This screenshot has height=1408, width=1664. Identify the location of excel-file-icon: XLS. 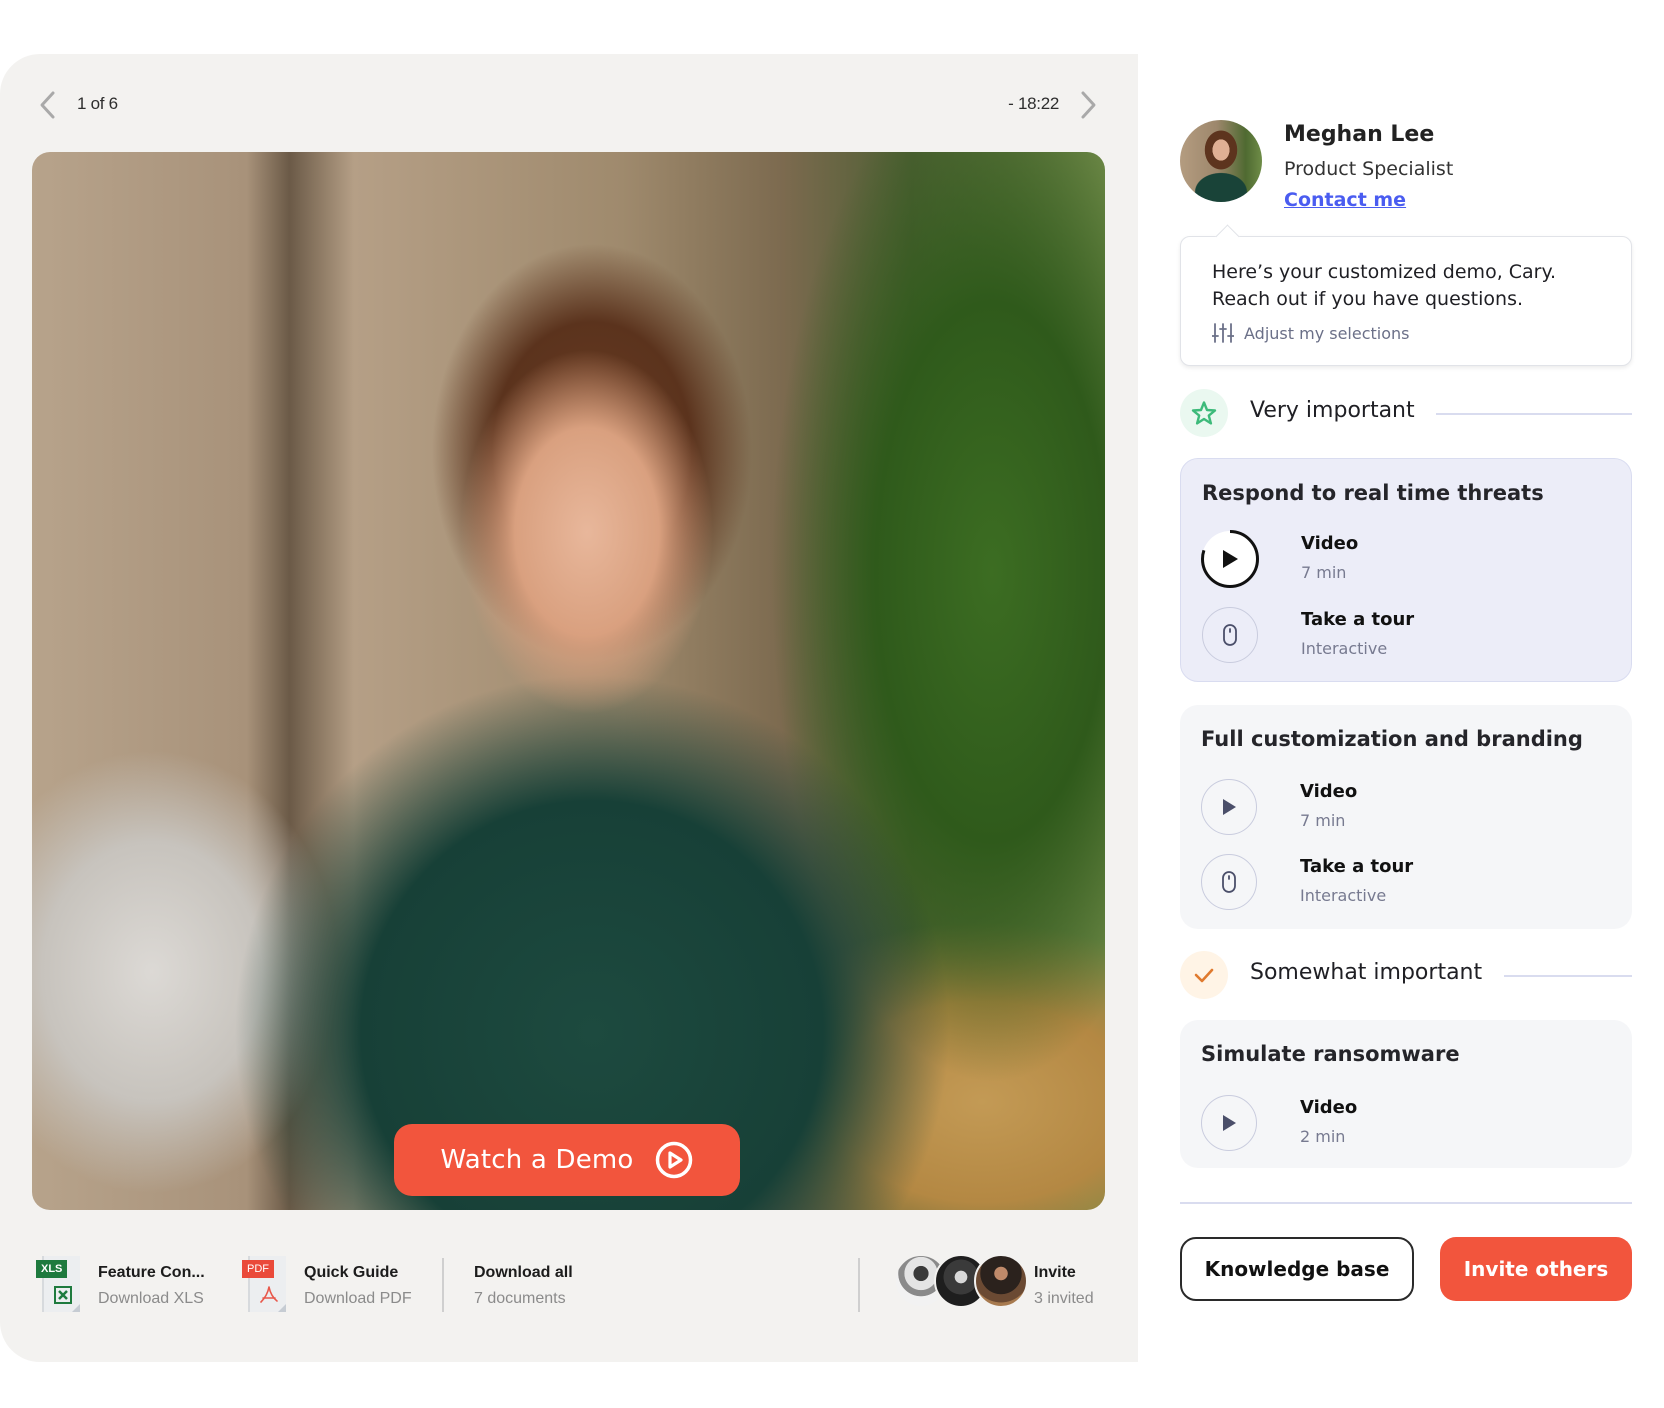
(58, 1285).